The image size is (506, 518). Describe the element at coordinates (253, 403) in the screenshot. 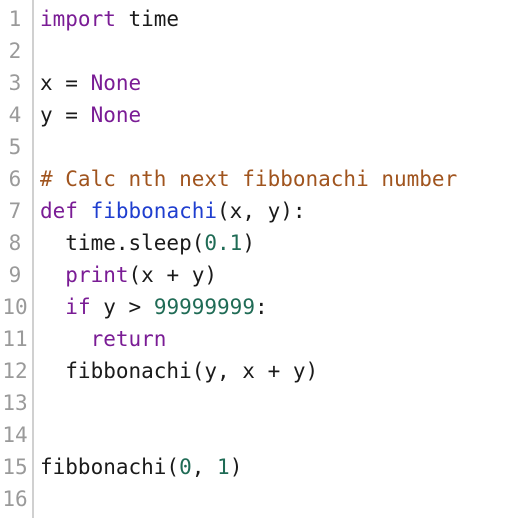

I see `code-line: 13` at that location.